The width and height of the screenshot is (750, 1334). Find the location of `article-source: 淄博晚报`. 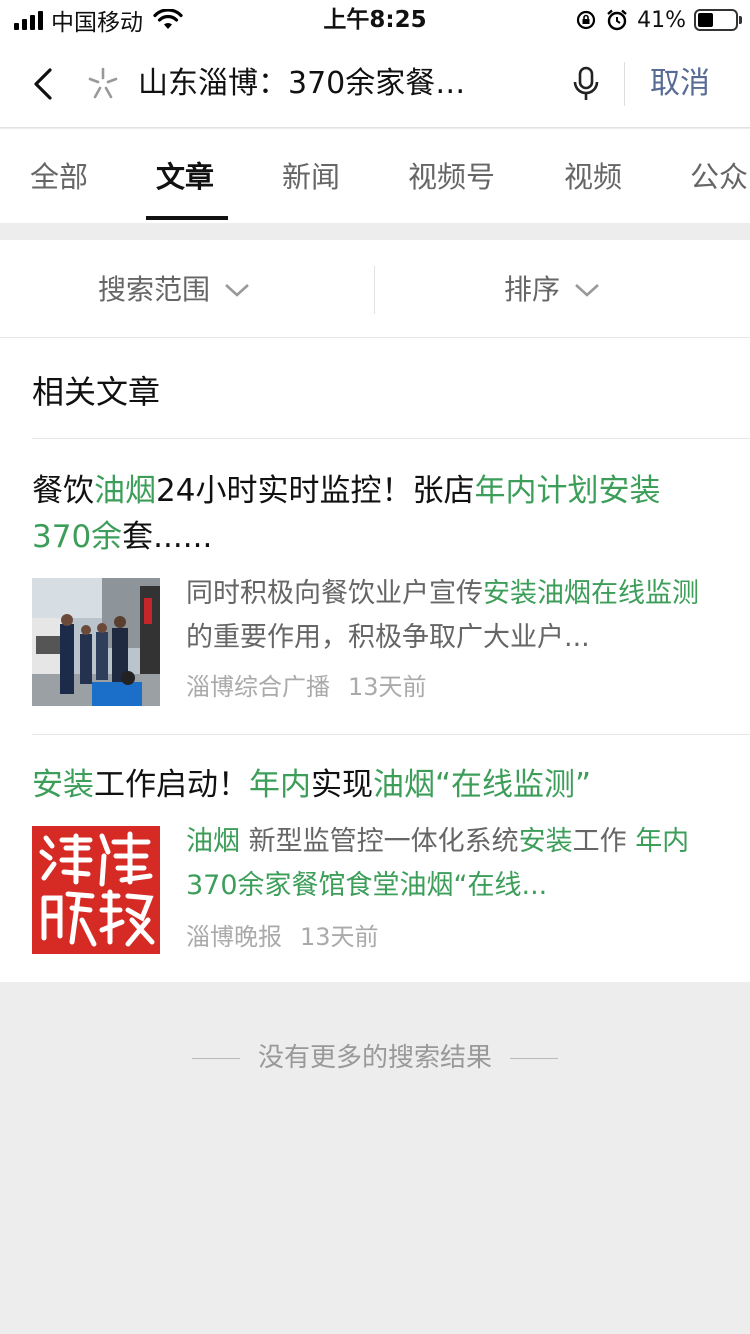

article-source: 淄博晚报 is located at coordinates (234, 937).